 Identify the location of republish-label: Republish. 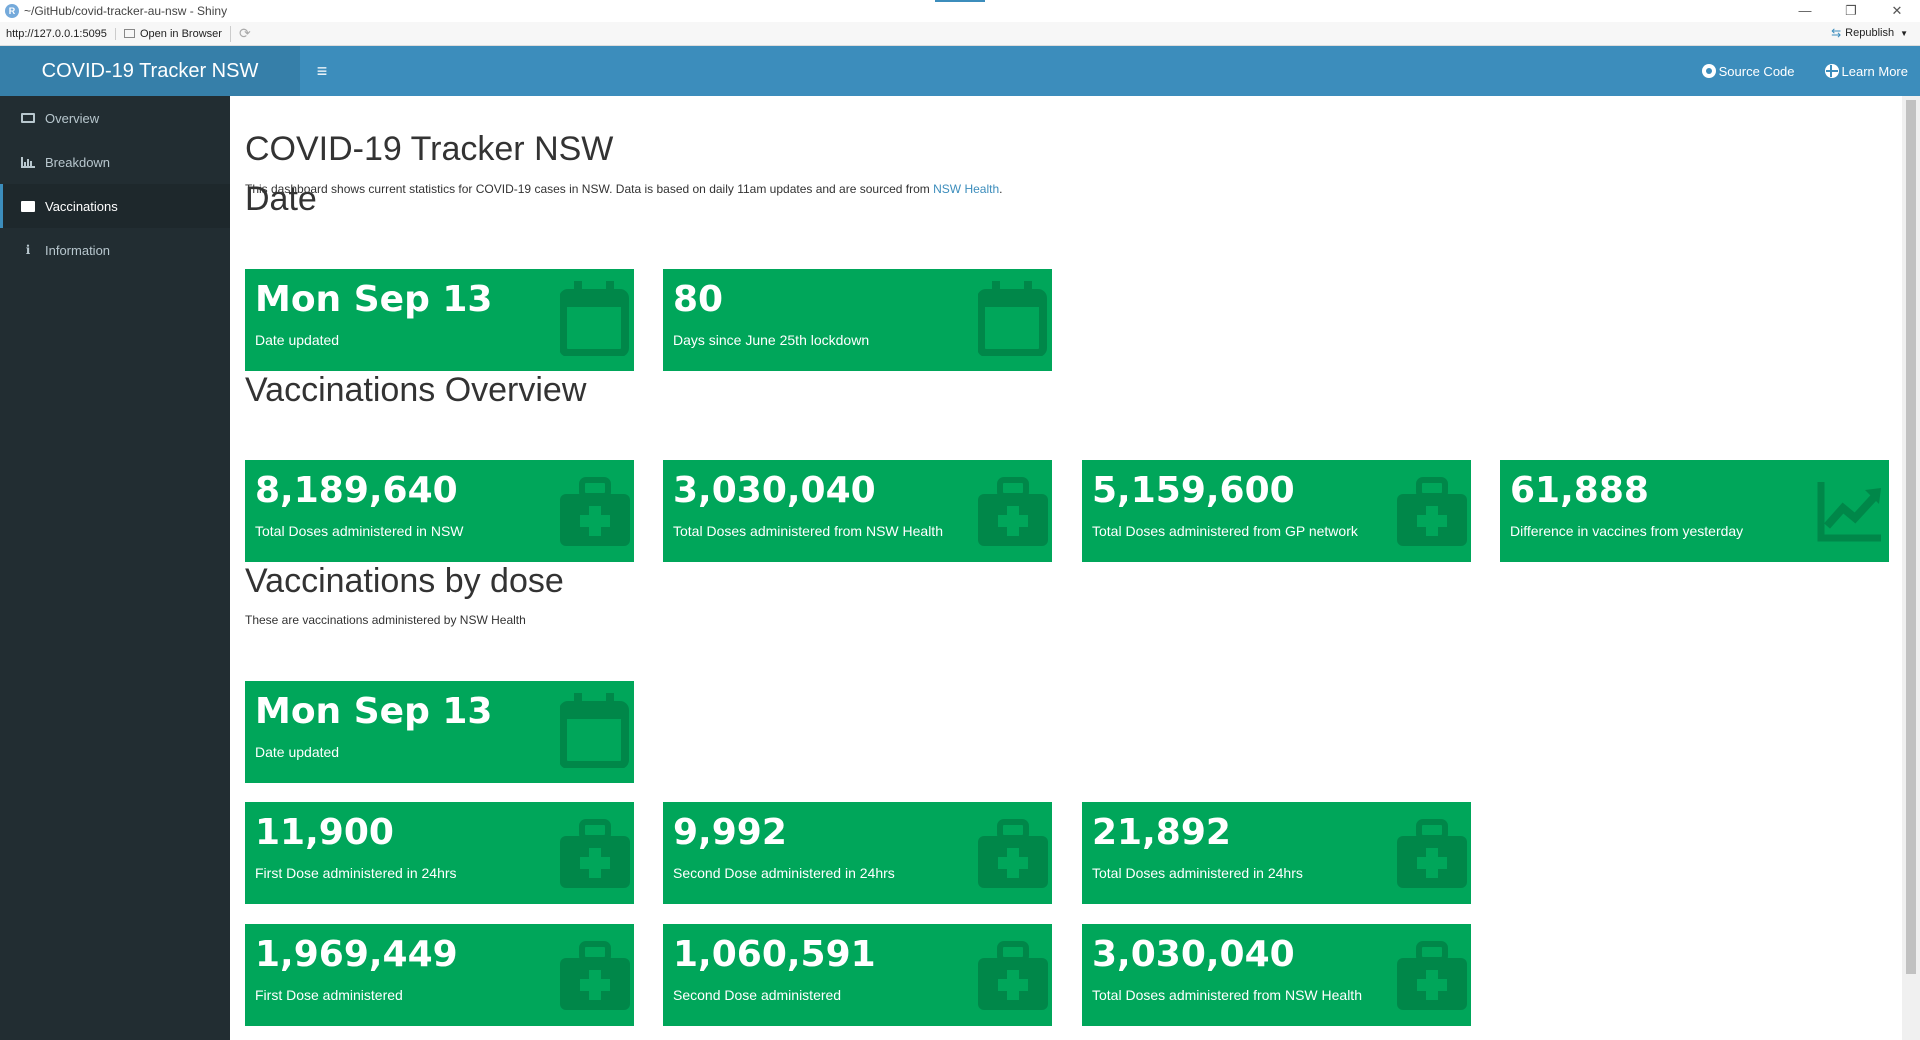
(1870, 33).